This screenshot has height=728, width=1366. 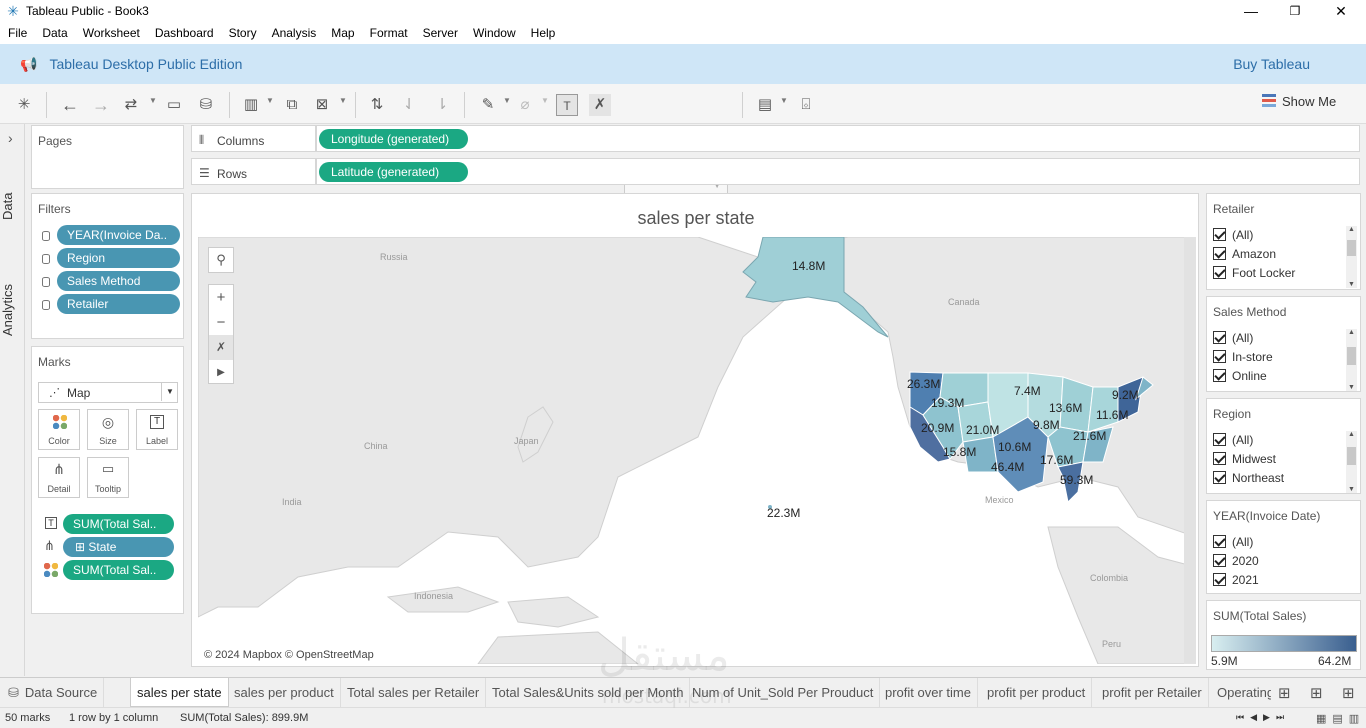 What do you see at coordinates (1190, 450) in the screenshot?
I see `view-scrollbar` at bounding box center [1190, 450].